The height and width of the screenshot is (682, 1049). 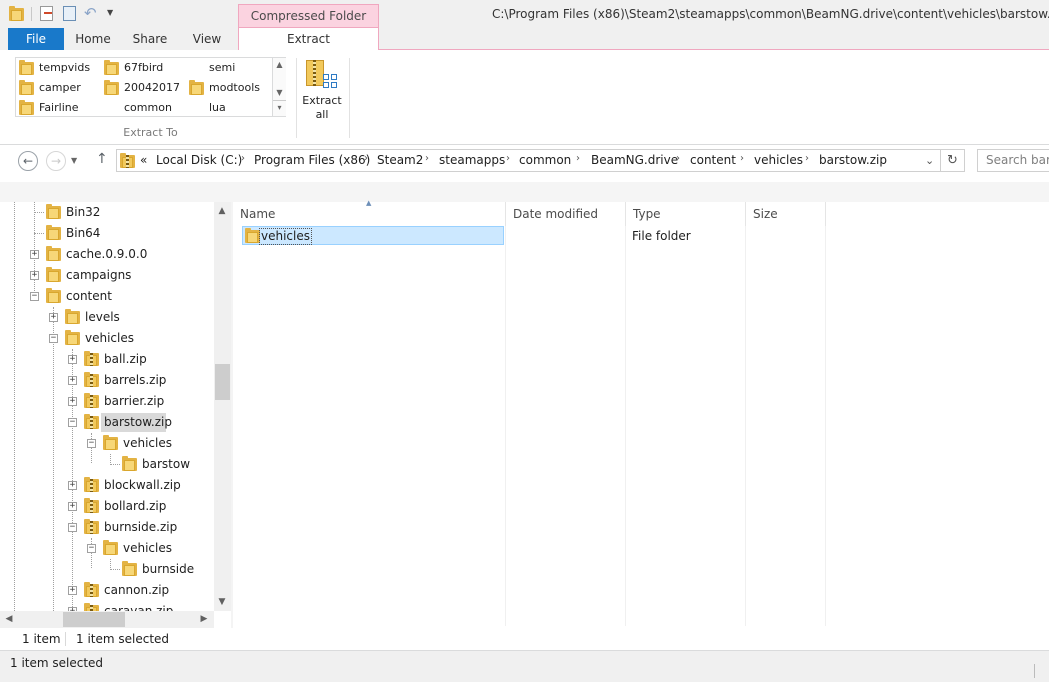 I want to click on status-selected: 1 item selected, so click(x=123, y=639).